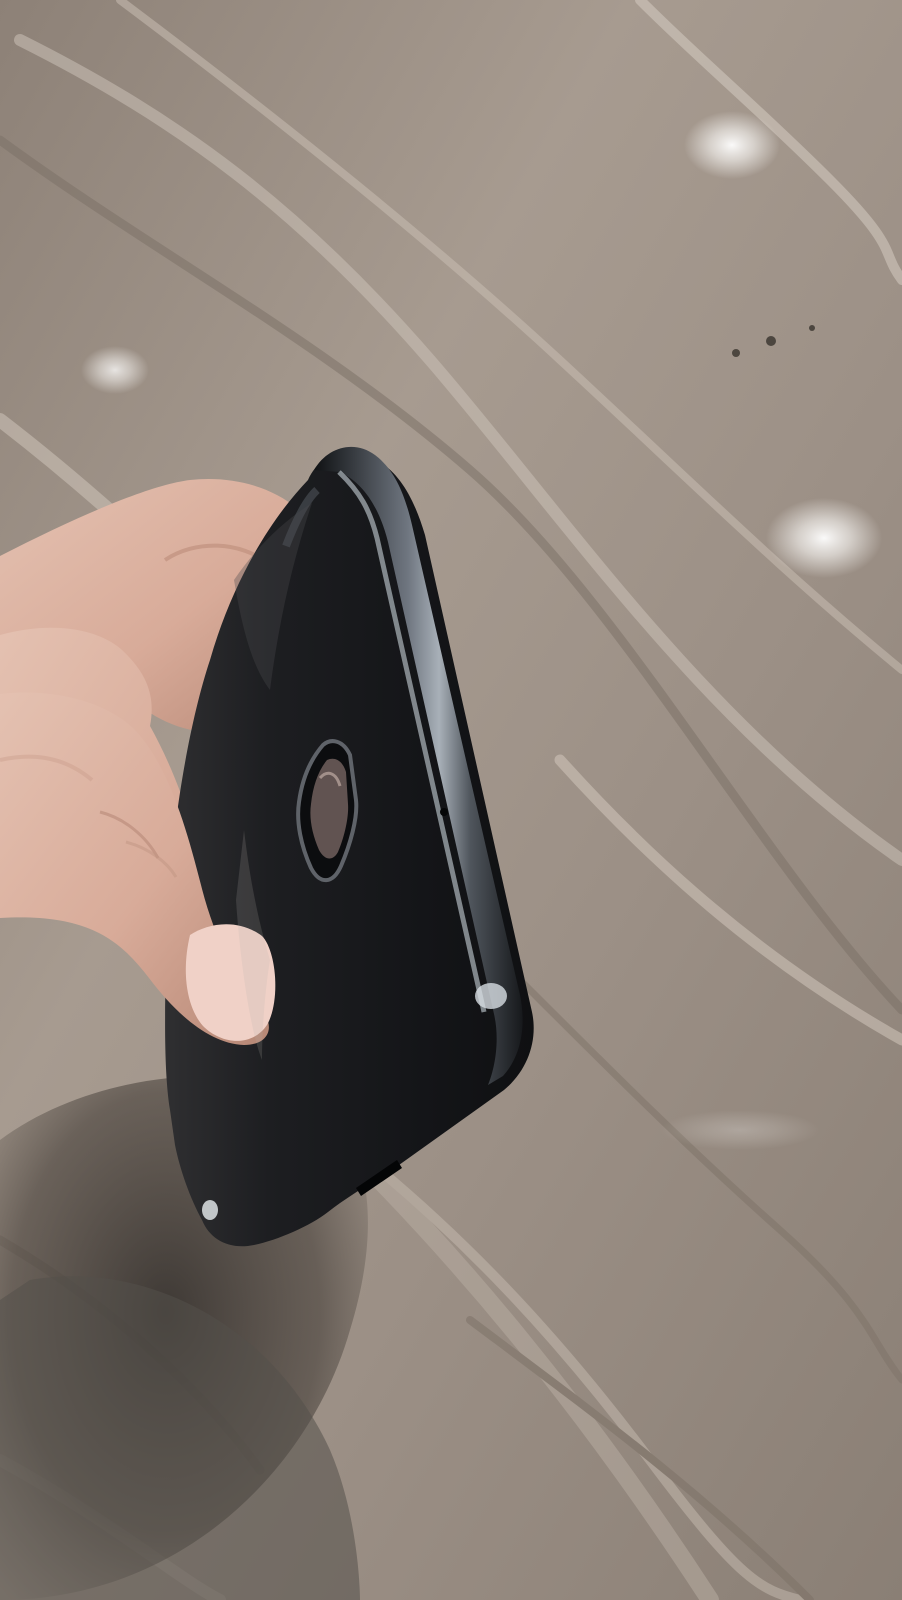 The height and width of the screenshot is (1600, 902). Describe the element at coordinates (210, 1210) in the screenshot. I see `bottom-highlight` at that location.